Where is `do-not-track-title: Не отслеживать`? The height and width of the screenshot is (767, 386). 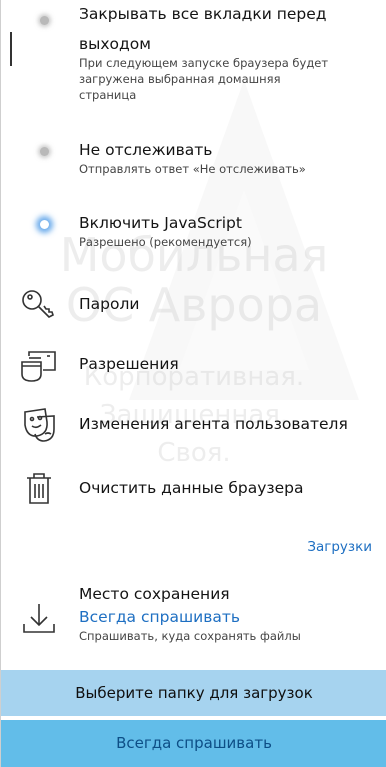 do-not-track-title: Не отслеживать is located at coordinates (146, 150).